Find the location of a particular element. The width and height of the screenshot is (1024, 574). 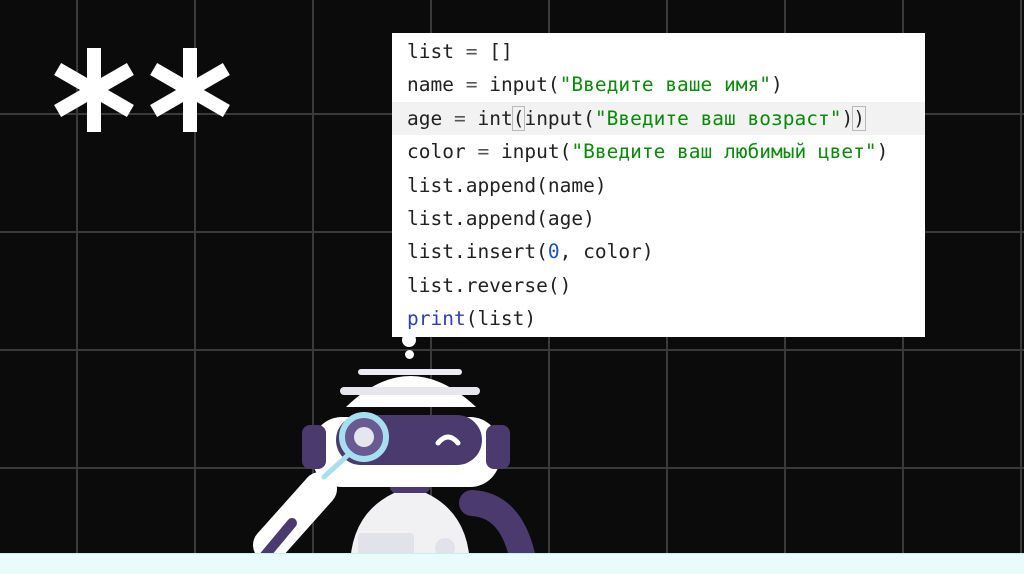

code-token: , color) is located at coordinates (606, 252).